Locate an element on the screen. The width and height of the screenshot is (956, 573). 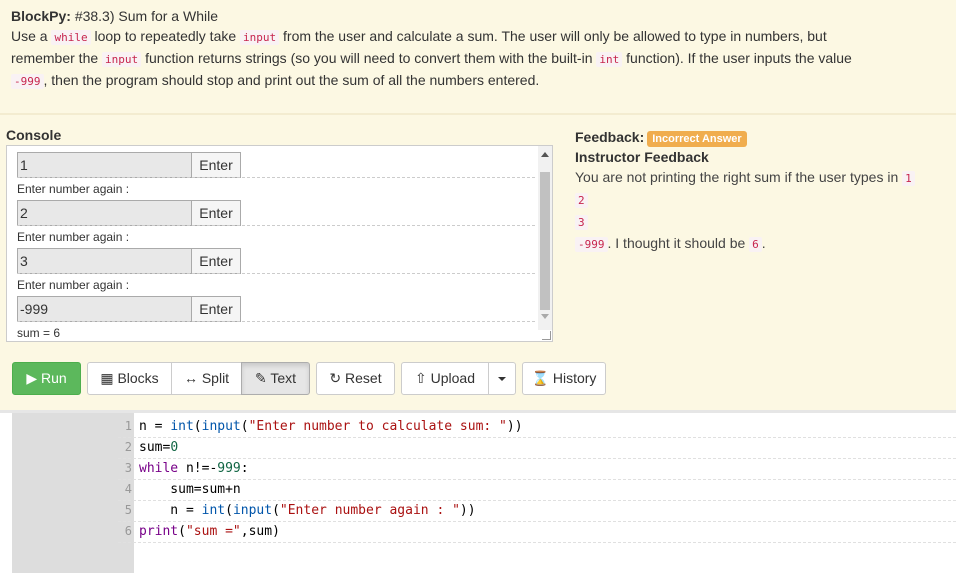
console-input-field: 3 is located at coordinates (106, 261).